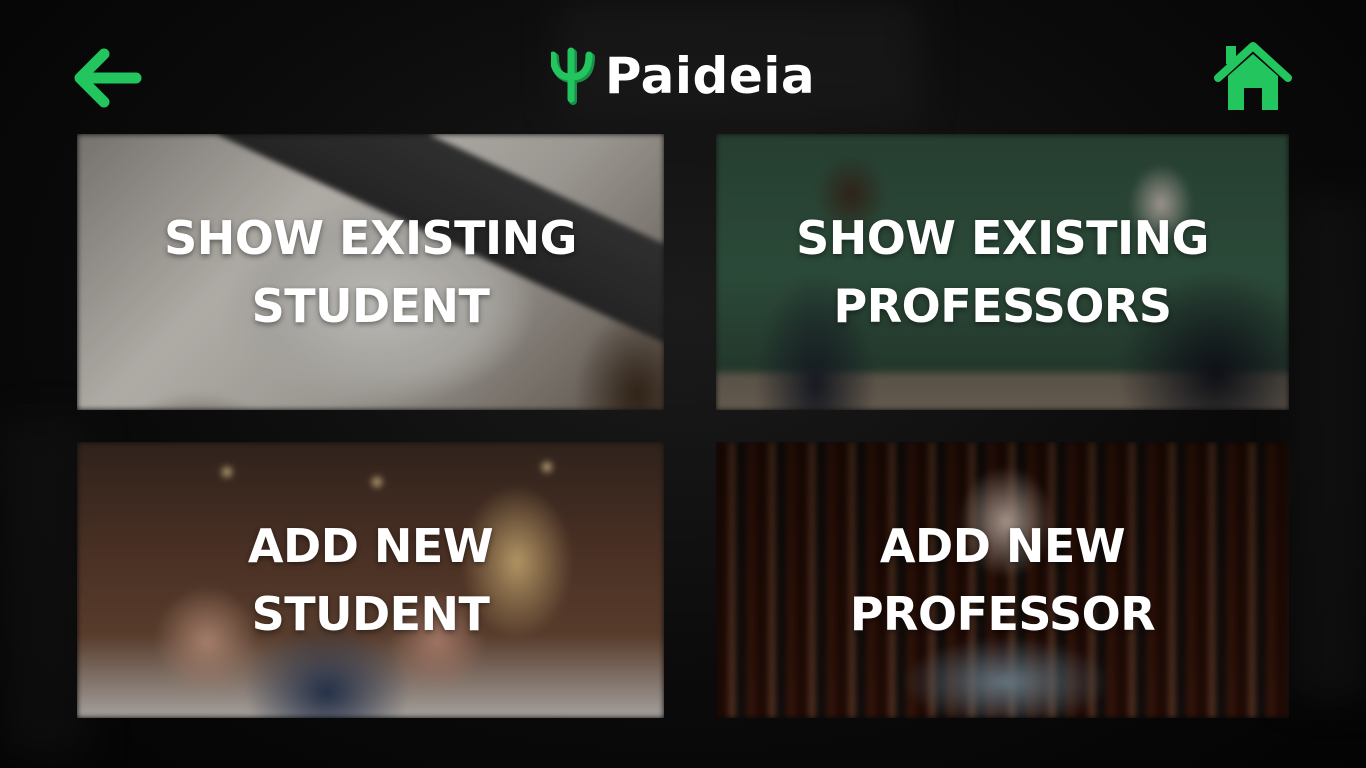 This screenshot has width=1366, height=768. I want to click on home-button, so click(1253, 77).